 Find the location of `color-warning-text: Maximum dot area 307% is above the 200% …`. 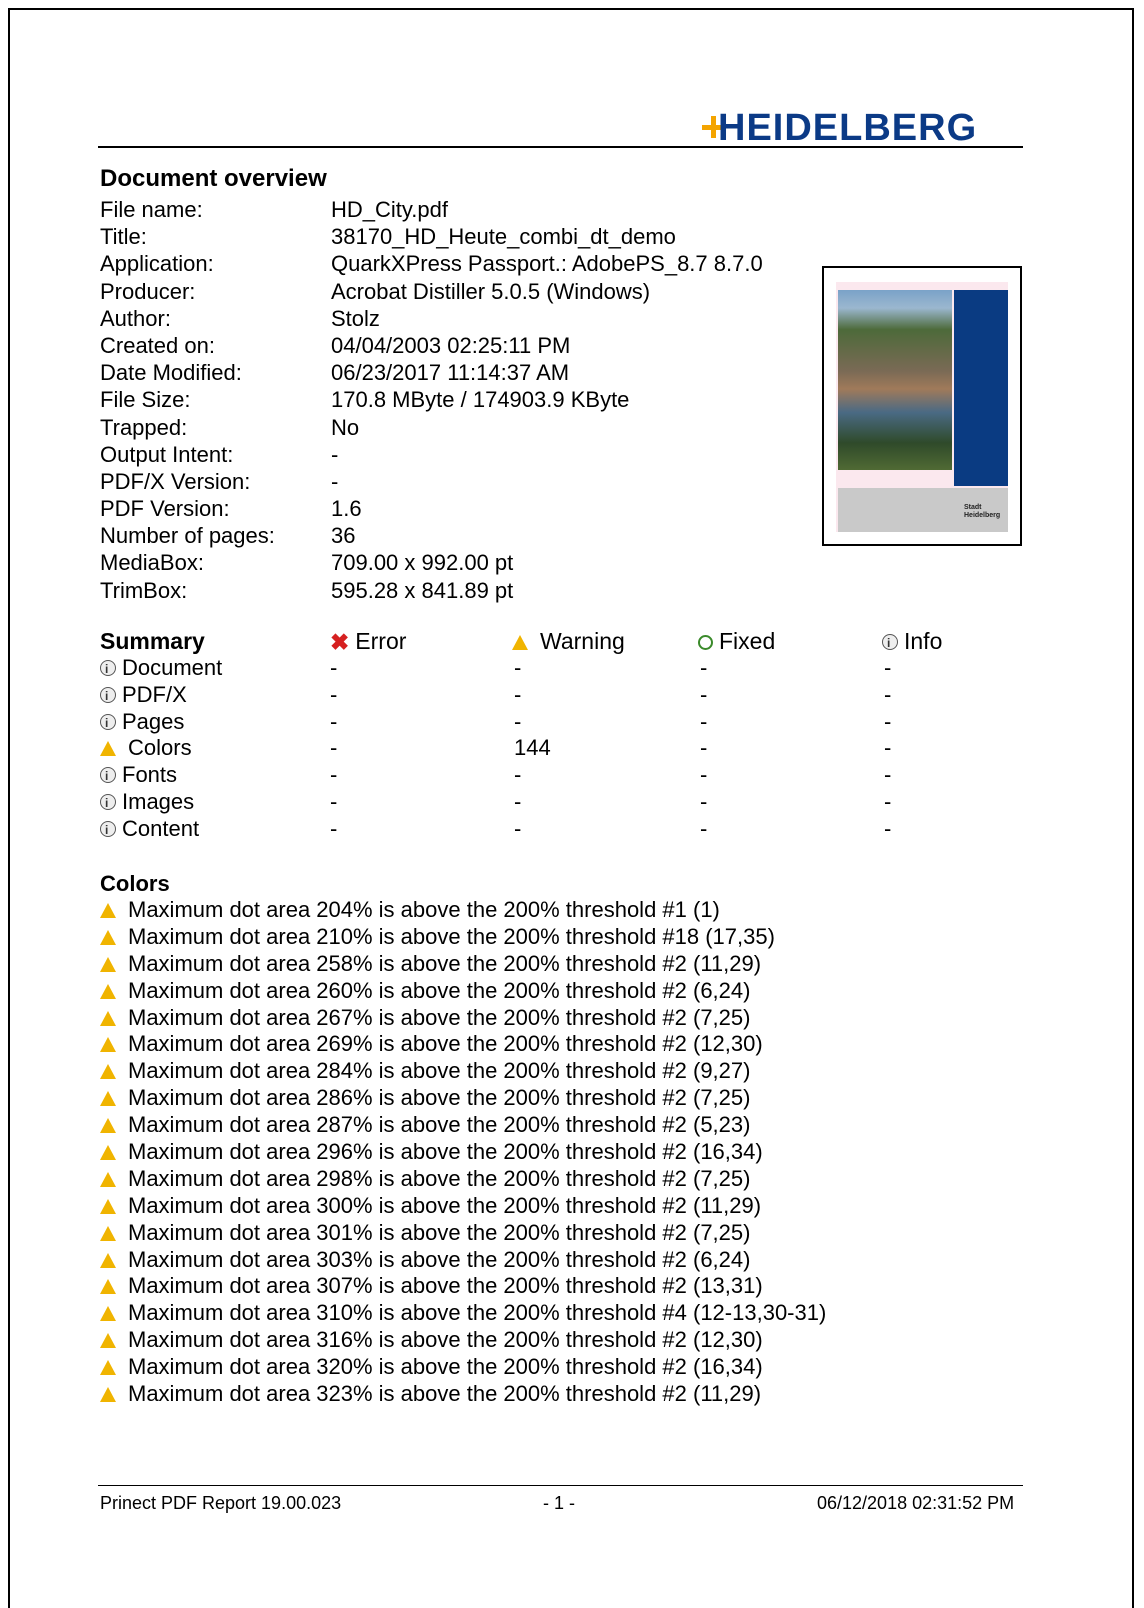

color-warning-text: Maximum dot area 307% is above the 200% … is located at coordinates (445, 1286).